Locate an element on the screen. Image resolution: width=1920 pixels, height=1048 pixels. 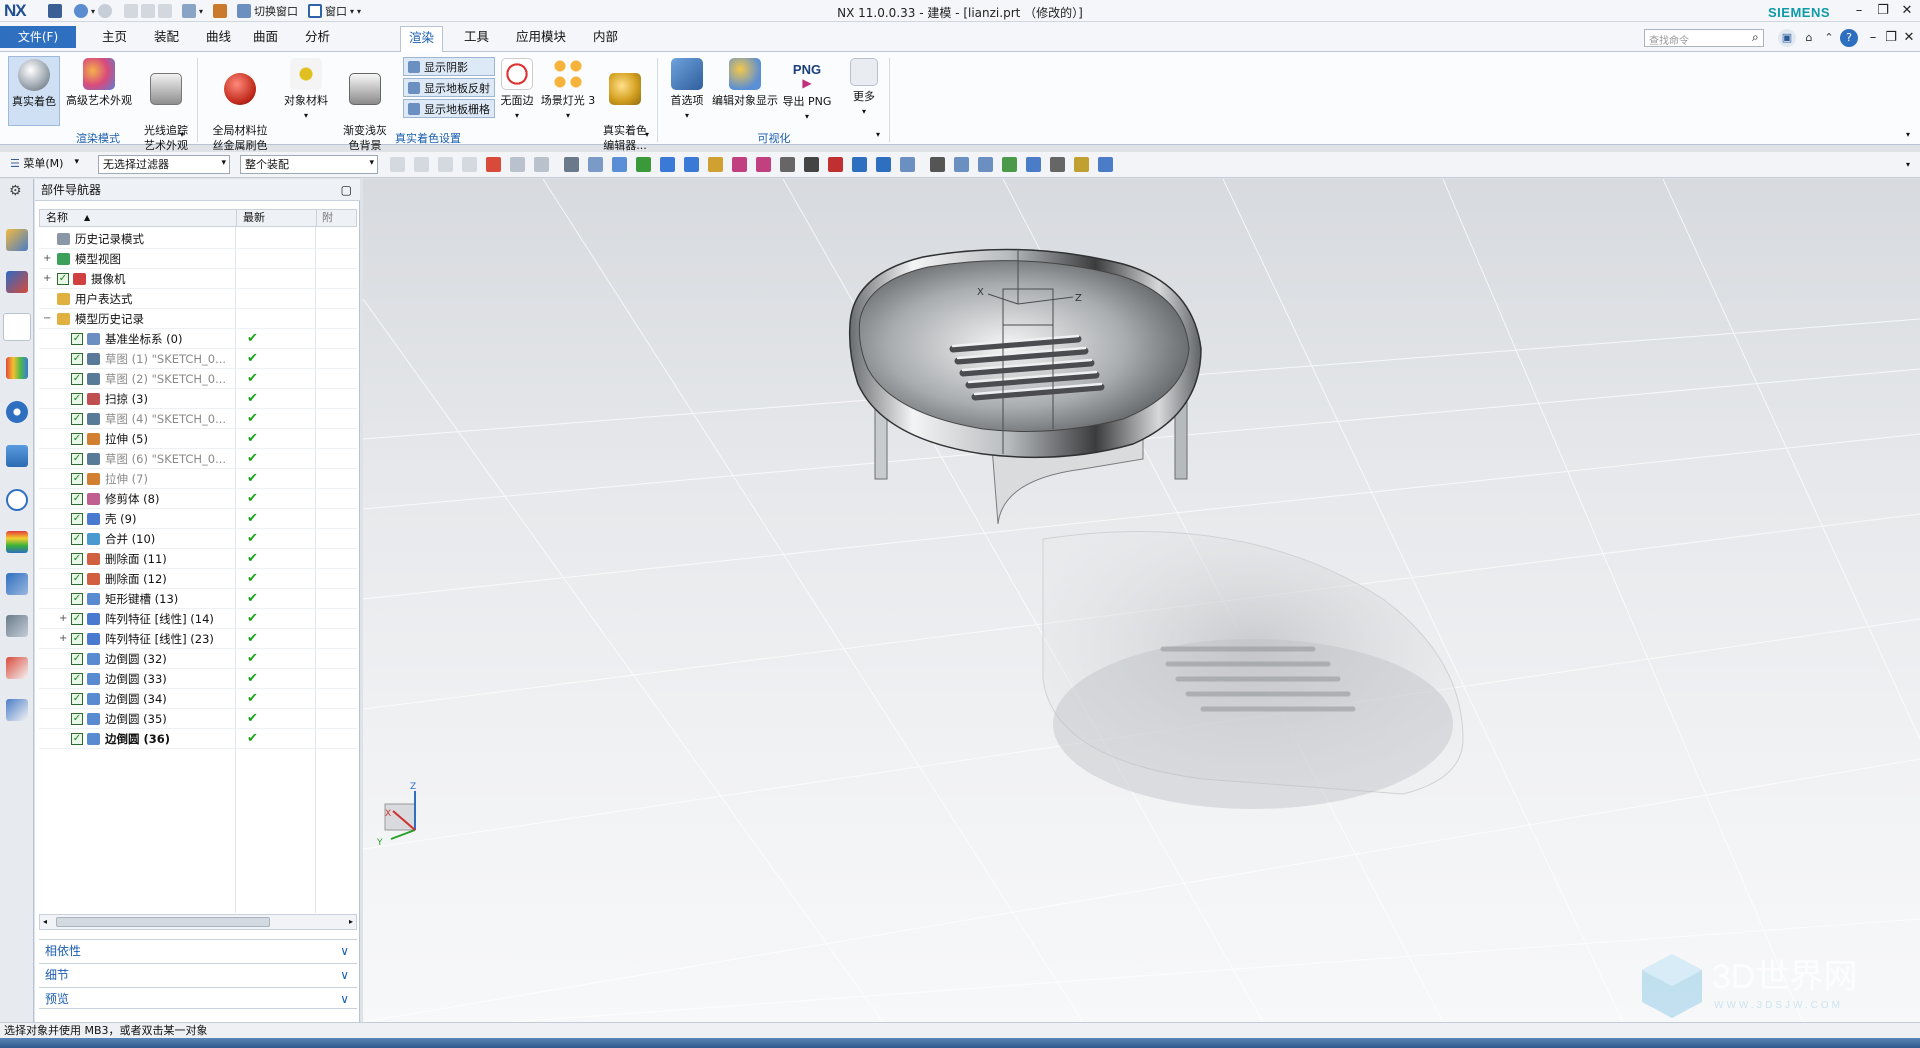
tab-8: 内部 is located at coordinates (605, 39).